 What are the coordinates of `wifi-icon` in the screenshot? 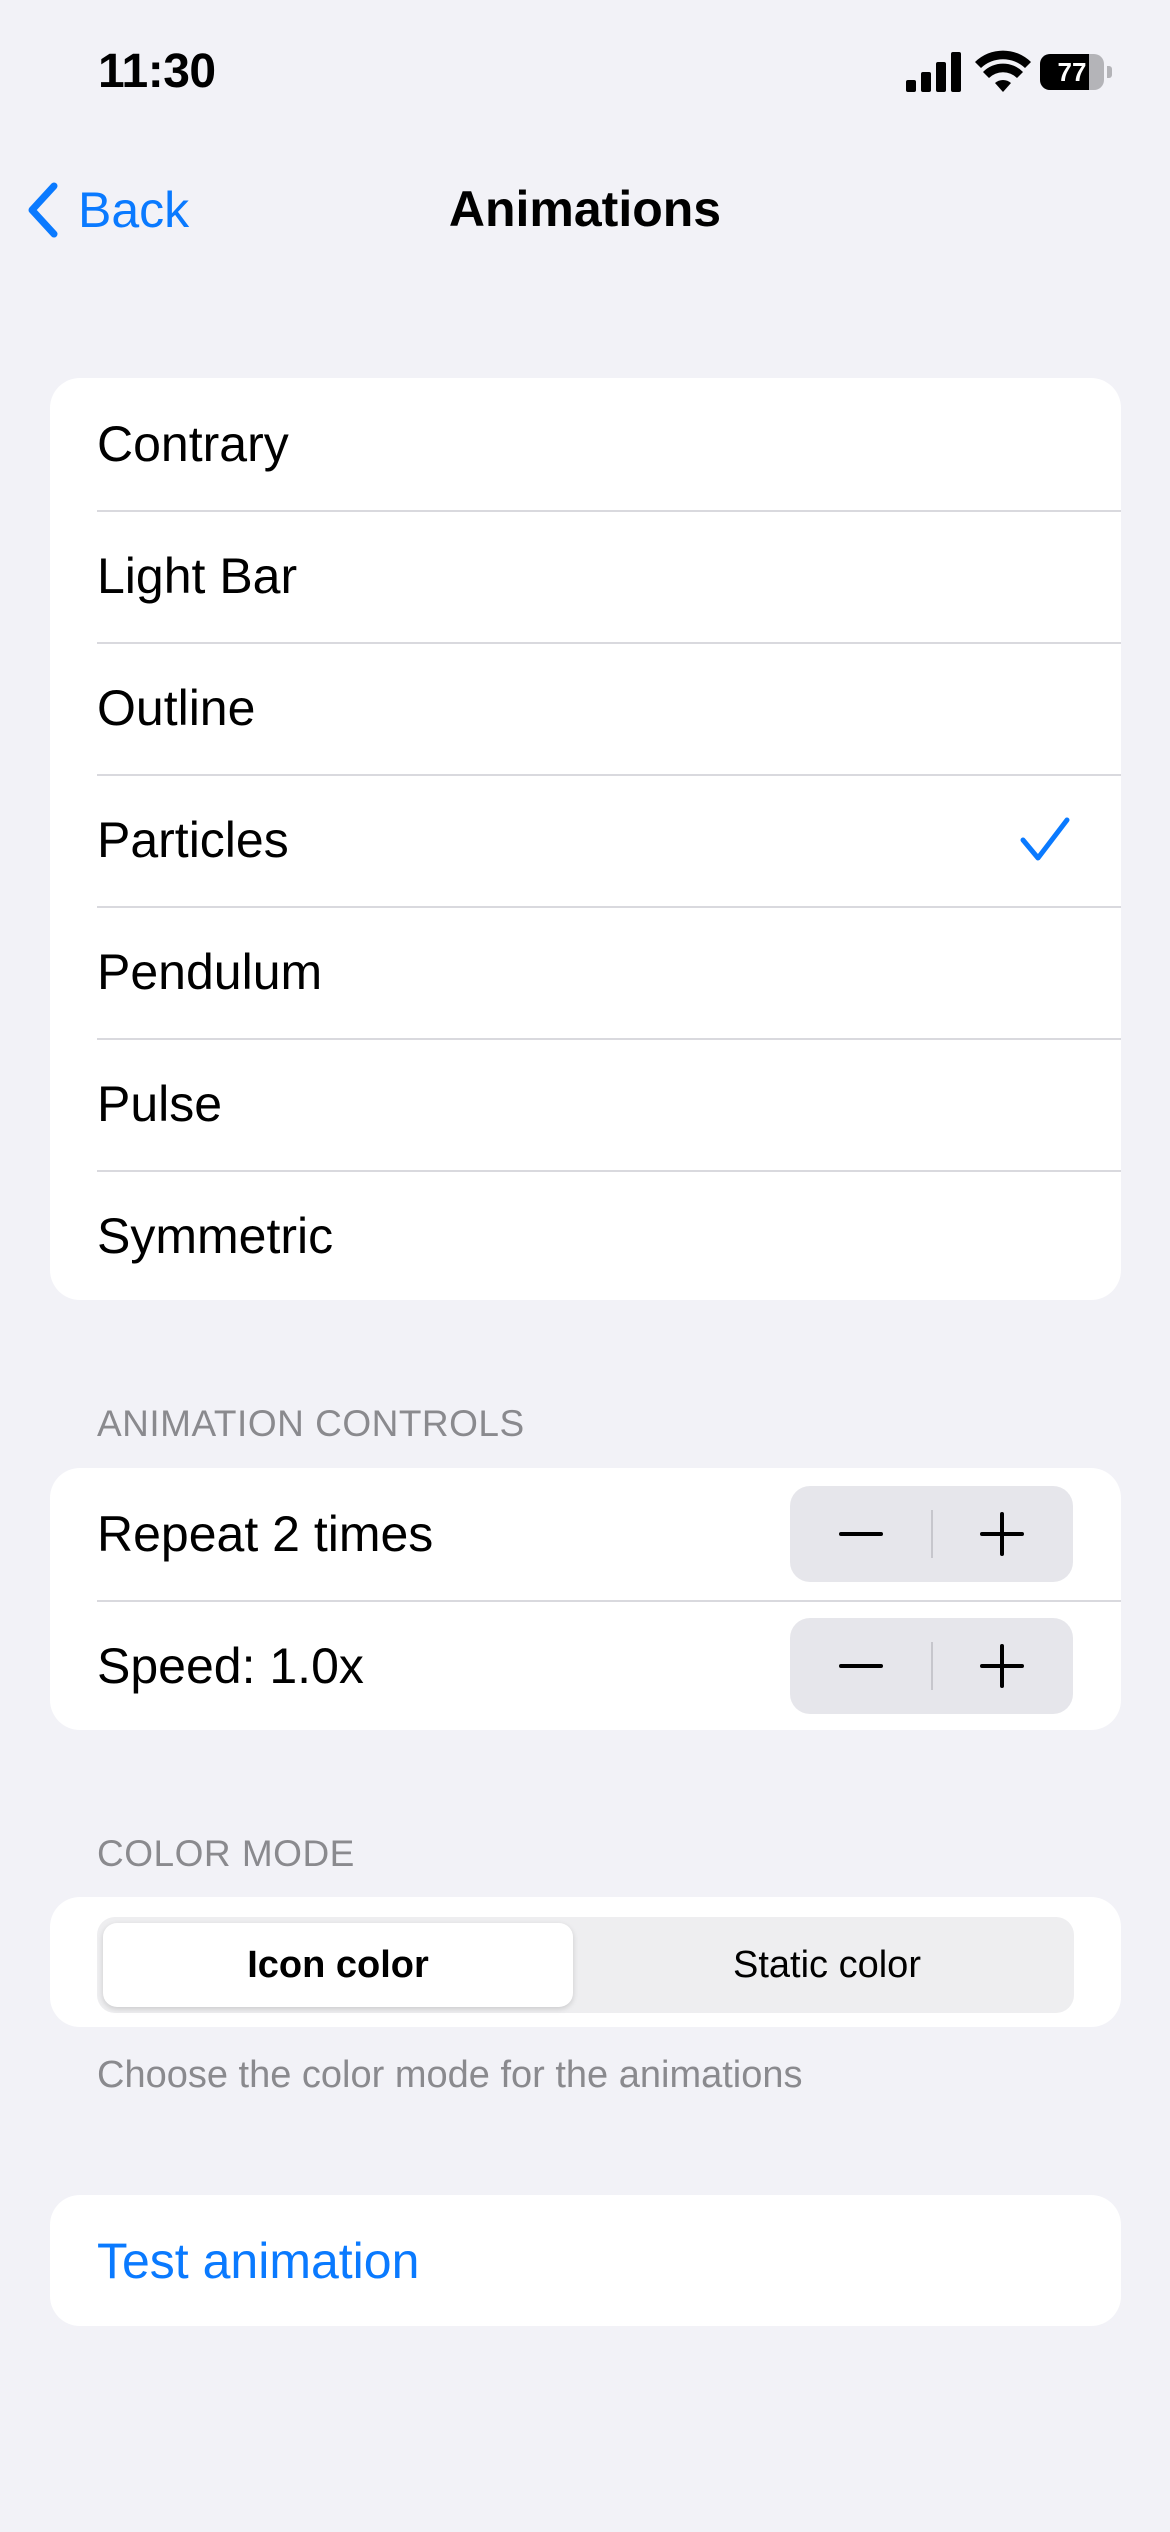 It's located at (1003, 71).